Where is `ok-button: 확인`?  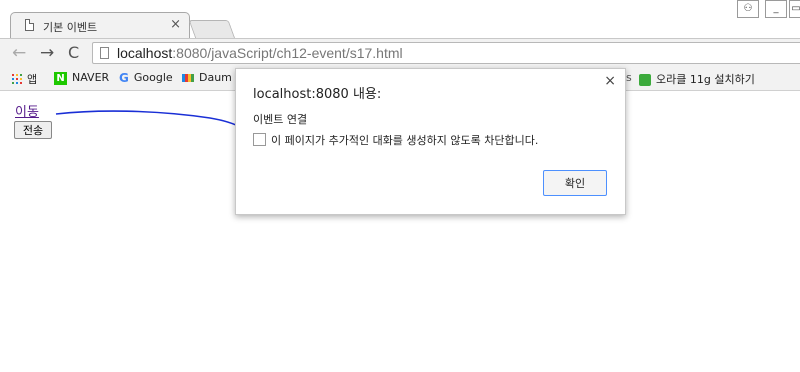 ok-button: 확인 is located at coordinates (575, 183).